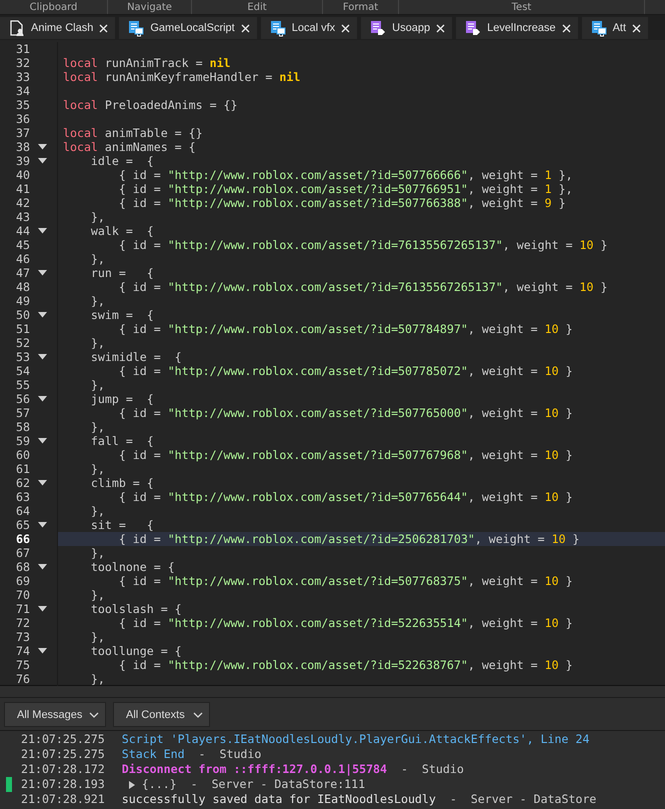  What do you see at coordinates (122, 399) in the screenshot?
I see `code-line: jump = {` at bounding box center [122, 399].